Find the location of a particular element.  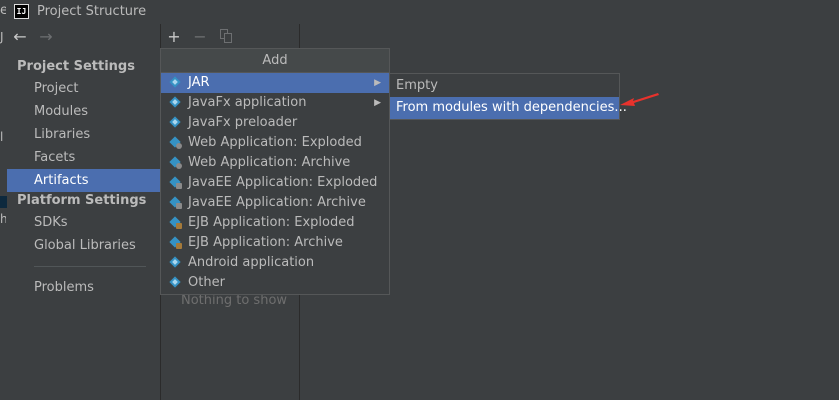

platform-settings-header: Platform Settings is located at coordinates (82, 200).